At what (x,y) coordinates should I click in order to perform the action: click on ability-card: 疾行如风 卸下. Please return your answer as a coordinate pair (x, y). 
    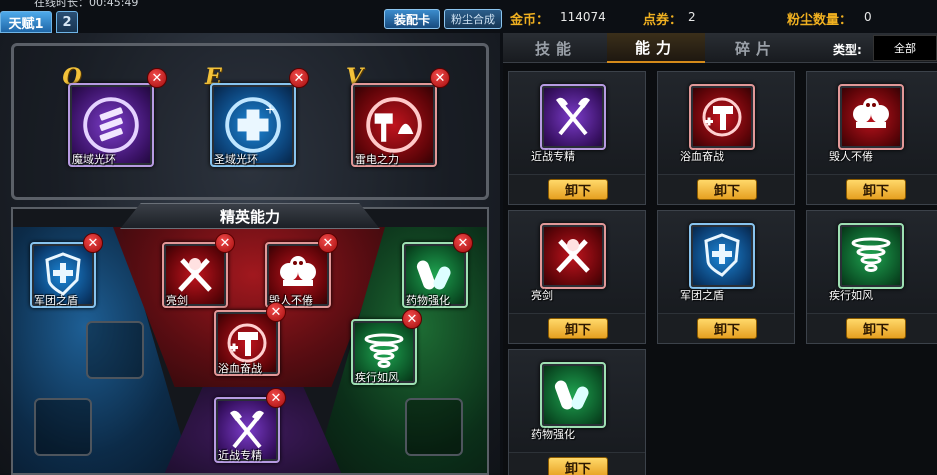
    Looking at the image, I should click on (871, 277).